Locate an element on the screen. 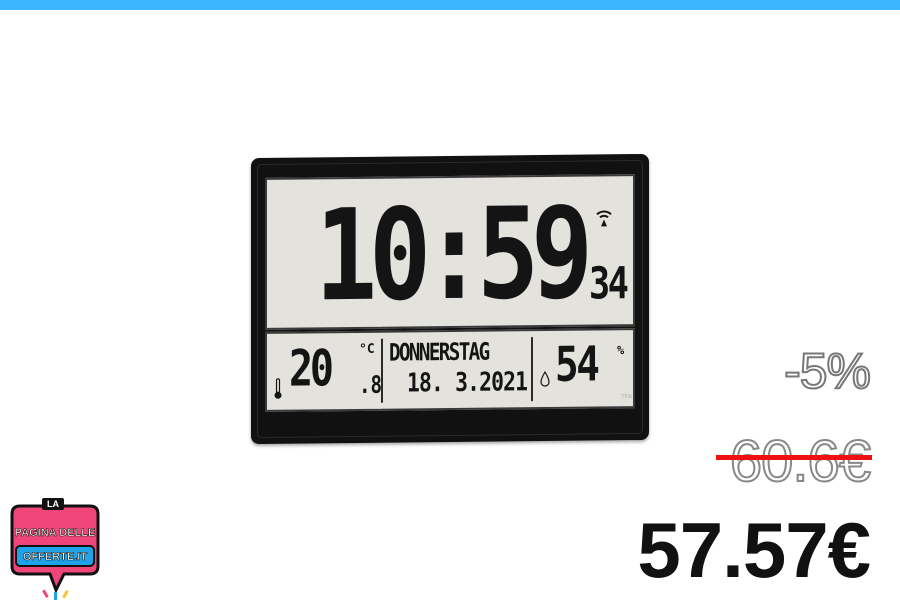 The image size is (900, 600). clock-sub-display: 20 .8 °C DONNERSTAG 18. 3.2021 54 % is located at coordinates (450, 370).